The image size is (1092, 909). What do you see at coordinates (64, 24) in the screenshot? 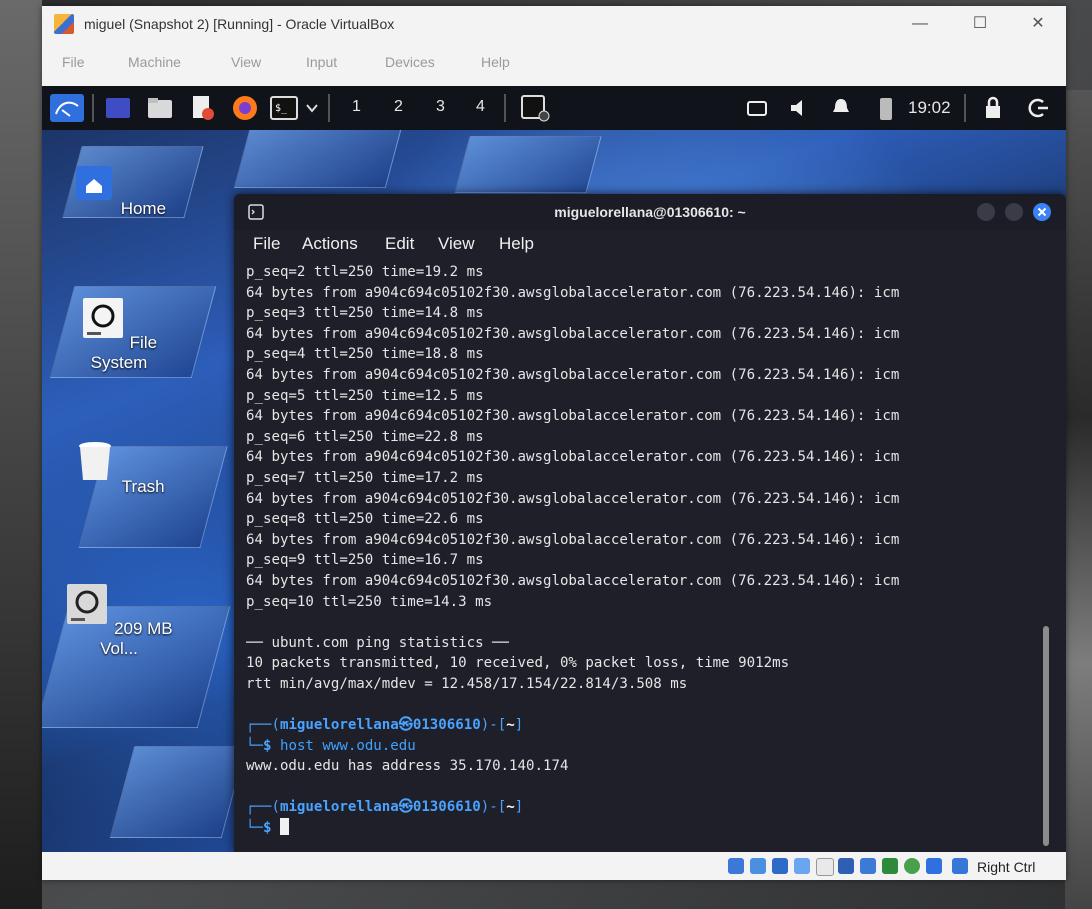
I see `virtualbox-logo-icon` at bounding box center [64, 24].